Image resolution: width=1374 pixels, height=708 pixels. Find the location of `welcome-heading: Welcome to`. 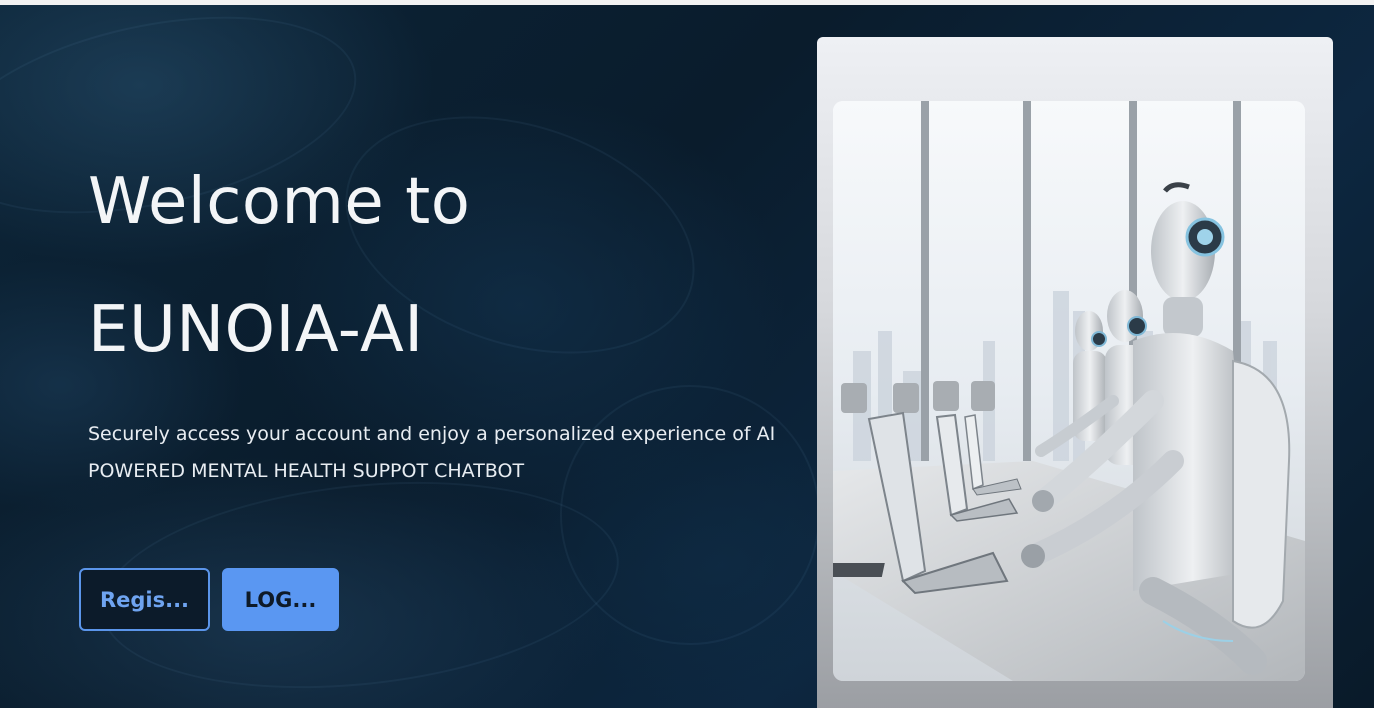

welcome-heading: Welcome to is located at coordinates (279, 202).